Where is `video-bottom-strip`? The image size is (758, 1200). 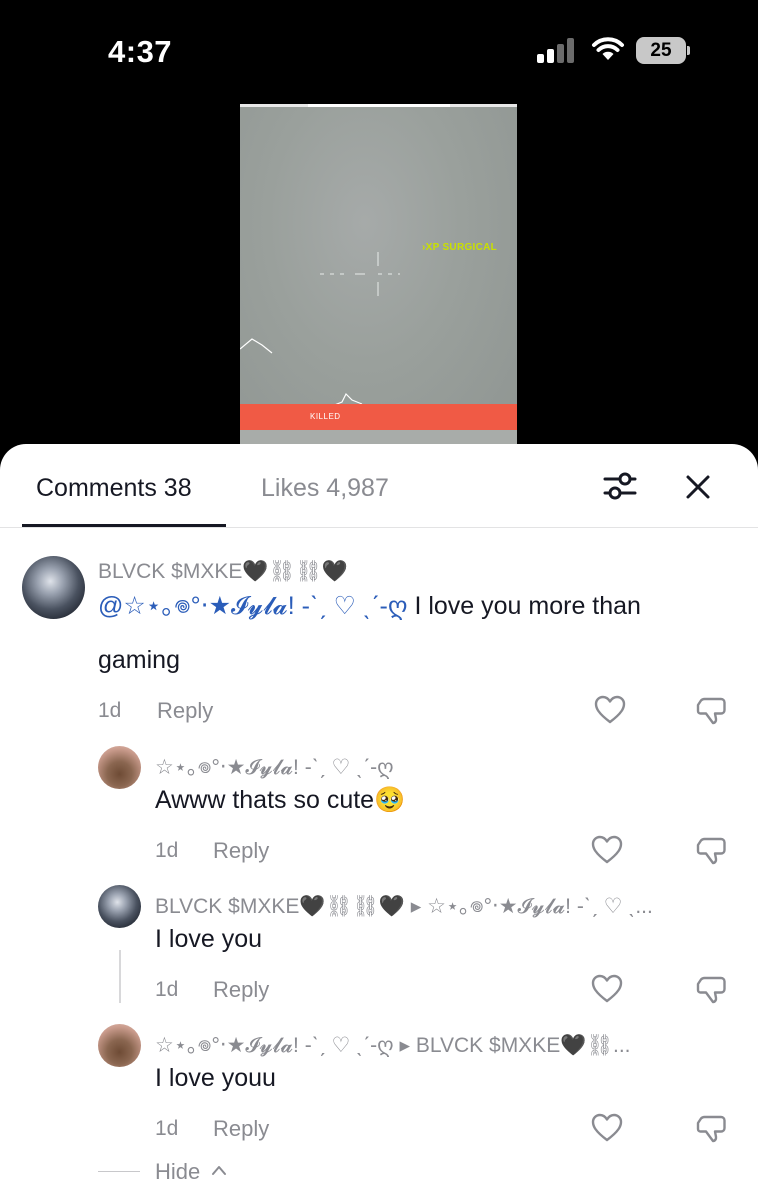
video-bottom-strip is located at coordinates (378, 437).